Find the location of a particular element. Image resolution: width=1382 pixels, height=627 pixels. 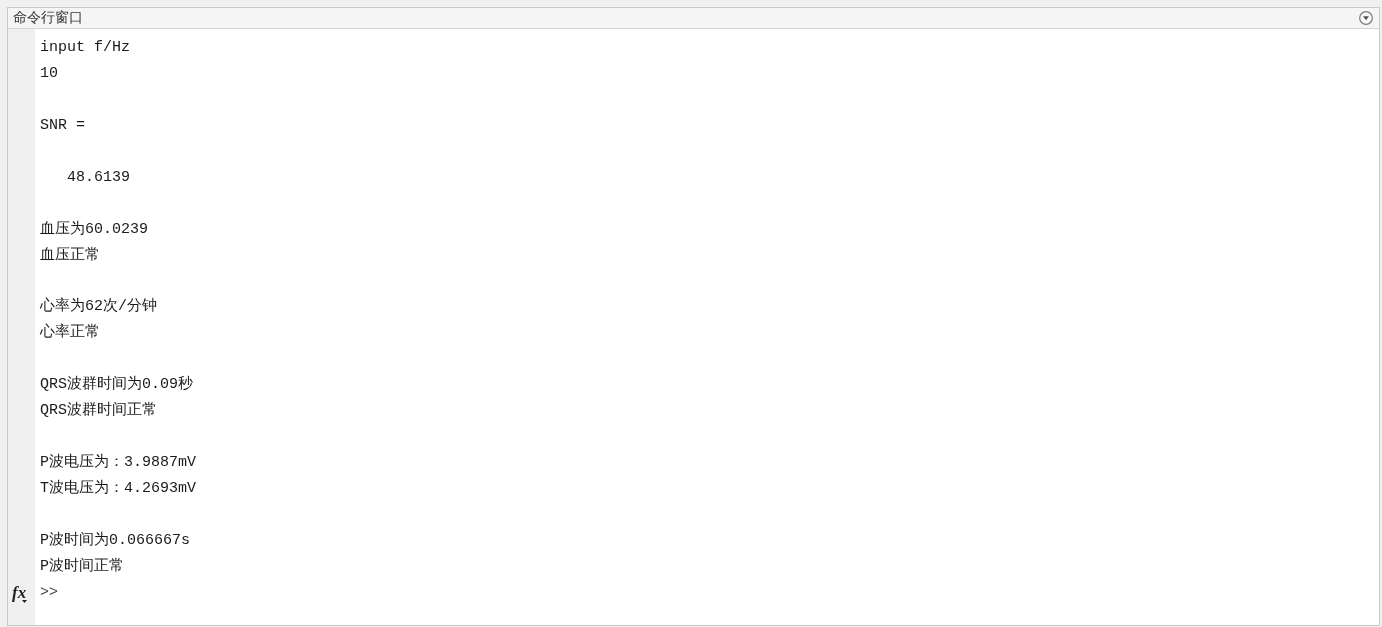

output-line: QRS波群时间正常 is located at coordinates (98, 411).